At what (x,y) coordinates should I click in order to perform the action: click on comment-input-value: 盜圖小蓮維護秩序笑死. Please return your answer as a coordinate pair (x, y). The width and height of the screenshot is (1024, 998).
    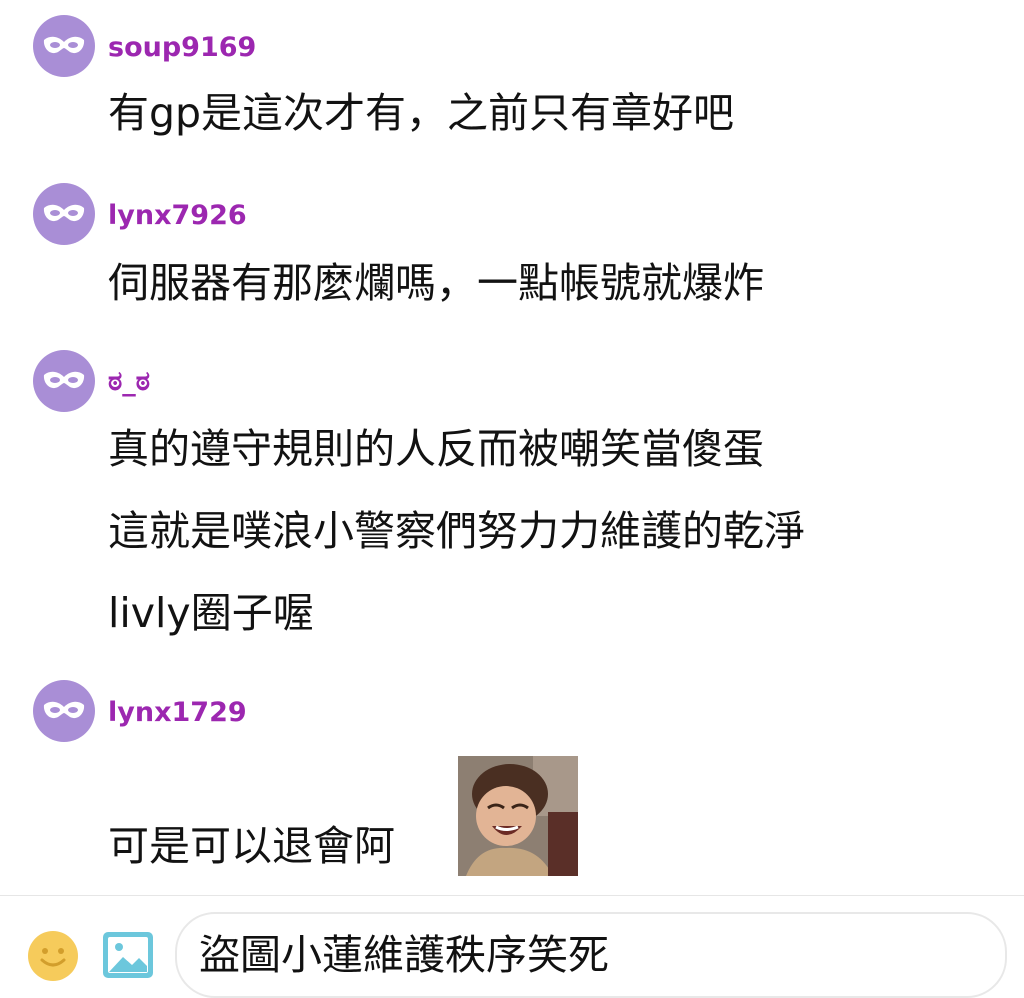
    Looking at the image, I should click on (404, 955).